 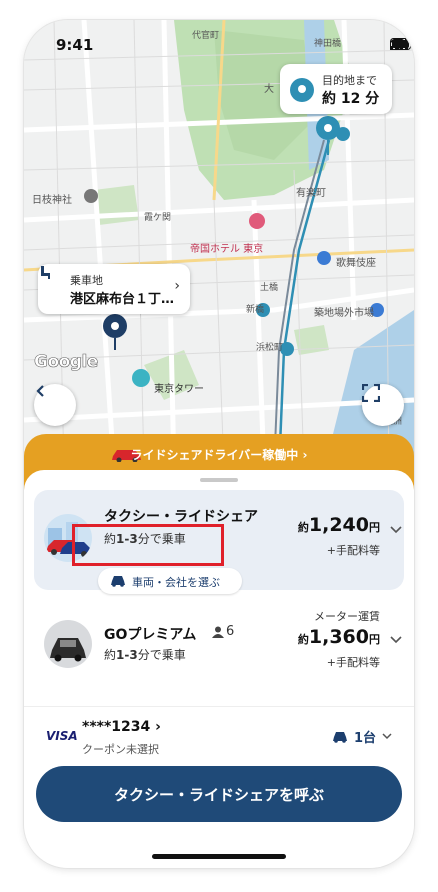 I want to click on choose-vehicle-company-button: 車両・会社を選ぶ, so click(x=170, y=581).